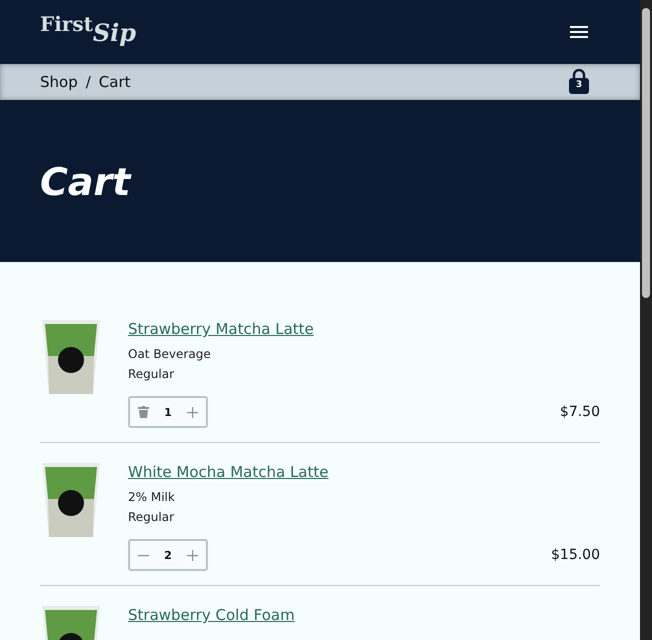 Image resolution: width=652 pixels, height=640 pixels. Describe the element at coordinates (575, 555) in the screenshot. I see `item-price: $15.00` at that location.